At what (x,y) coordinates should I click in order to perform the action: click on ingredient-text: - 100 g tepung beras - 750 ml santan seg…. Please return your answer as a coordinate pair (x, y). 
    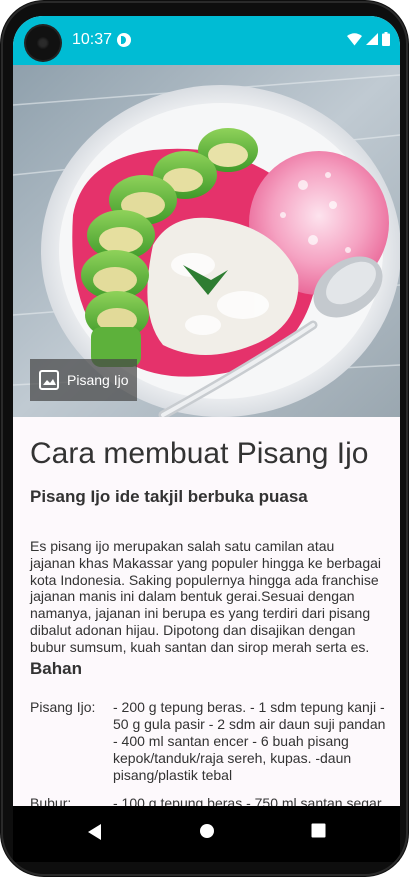
    Looking at the image, I should click on (247, 800).